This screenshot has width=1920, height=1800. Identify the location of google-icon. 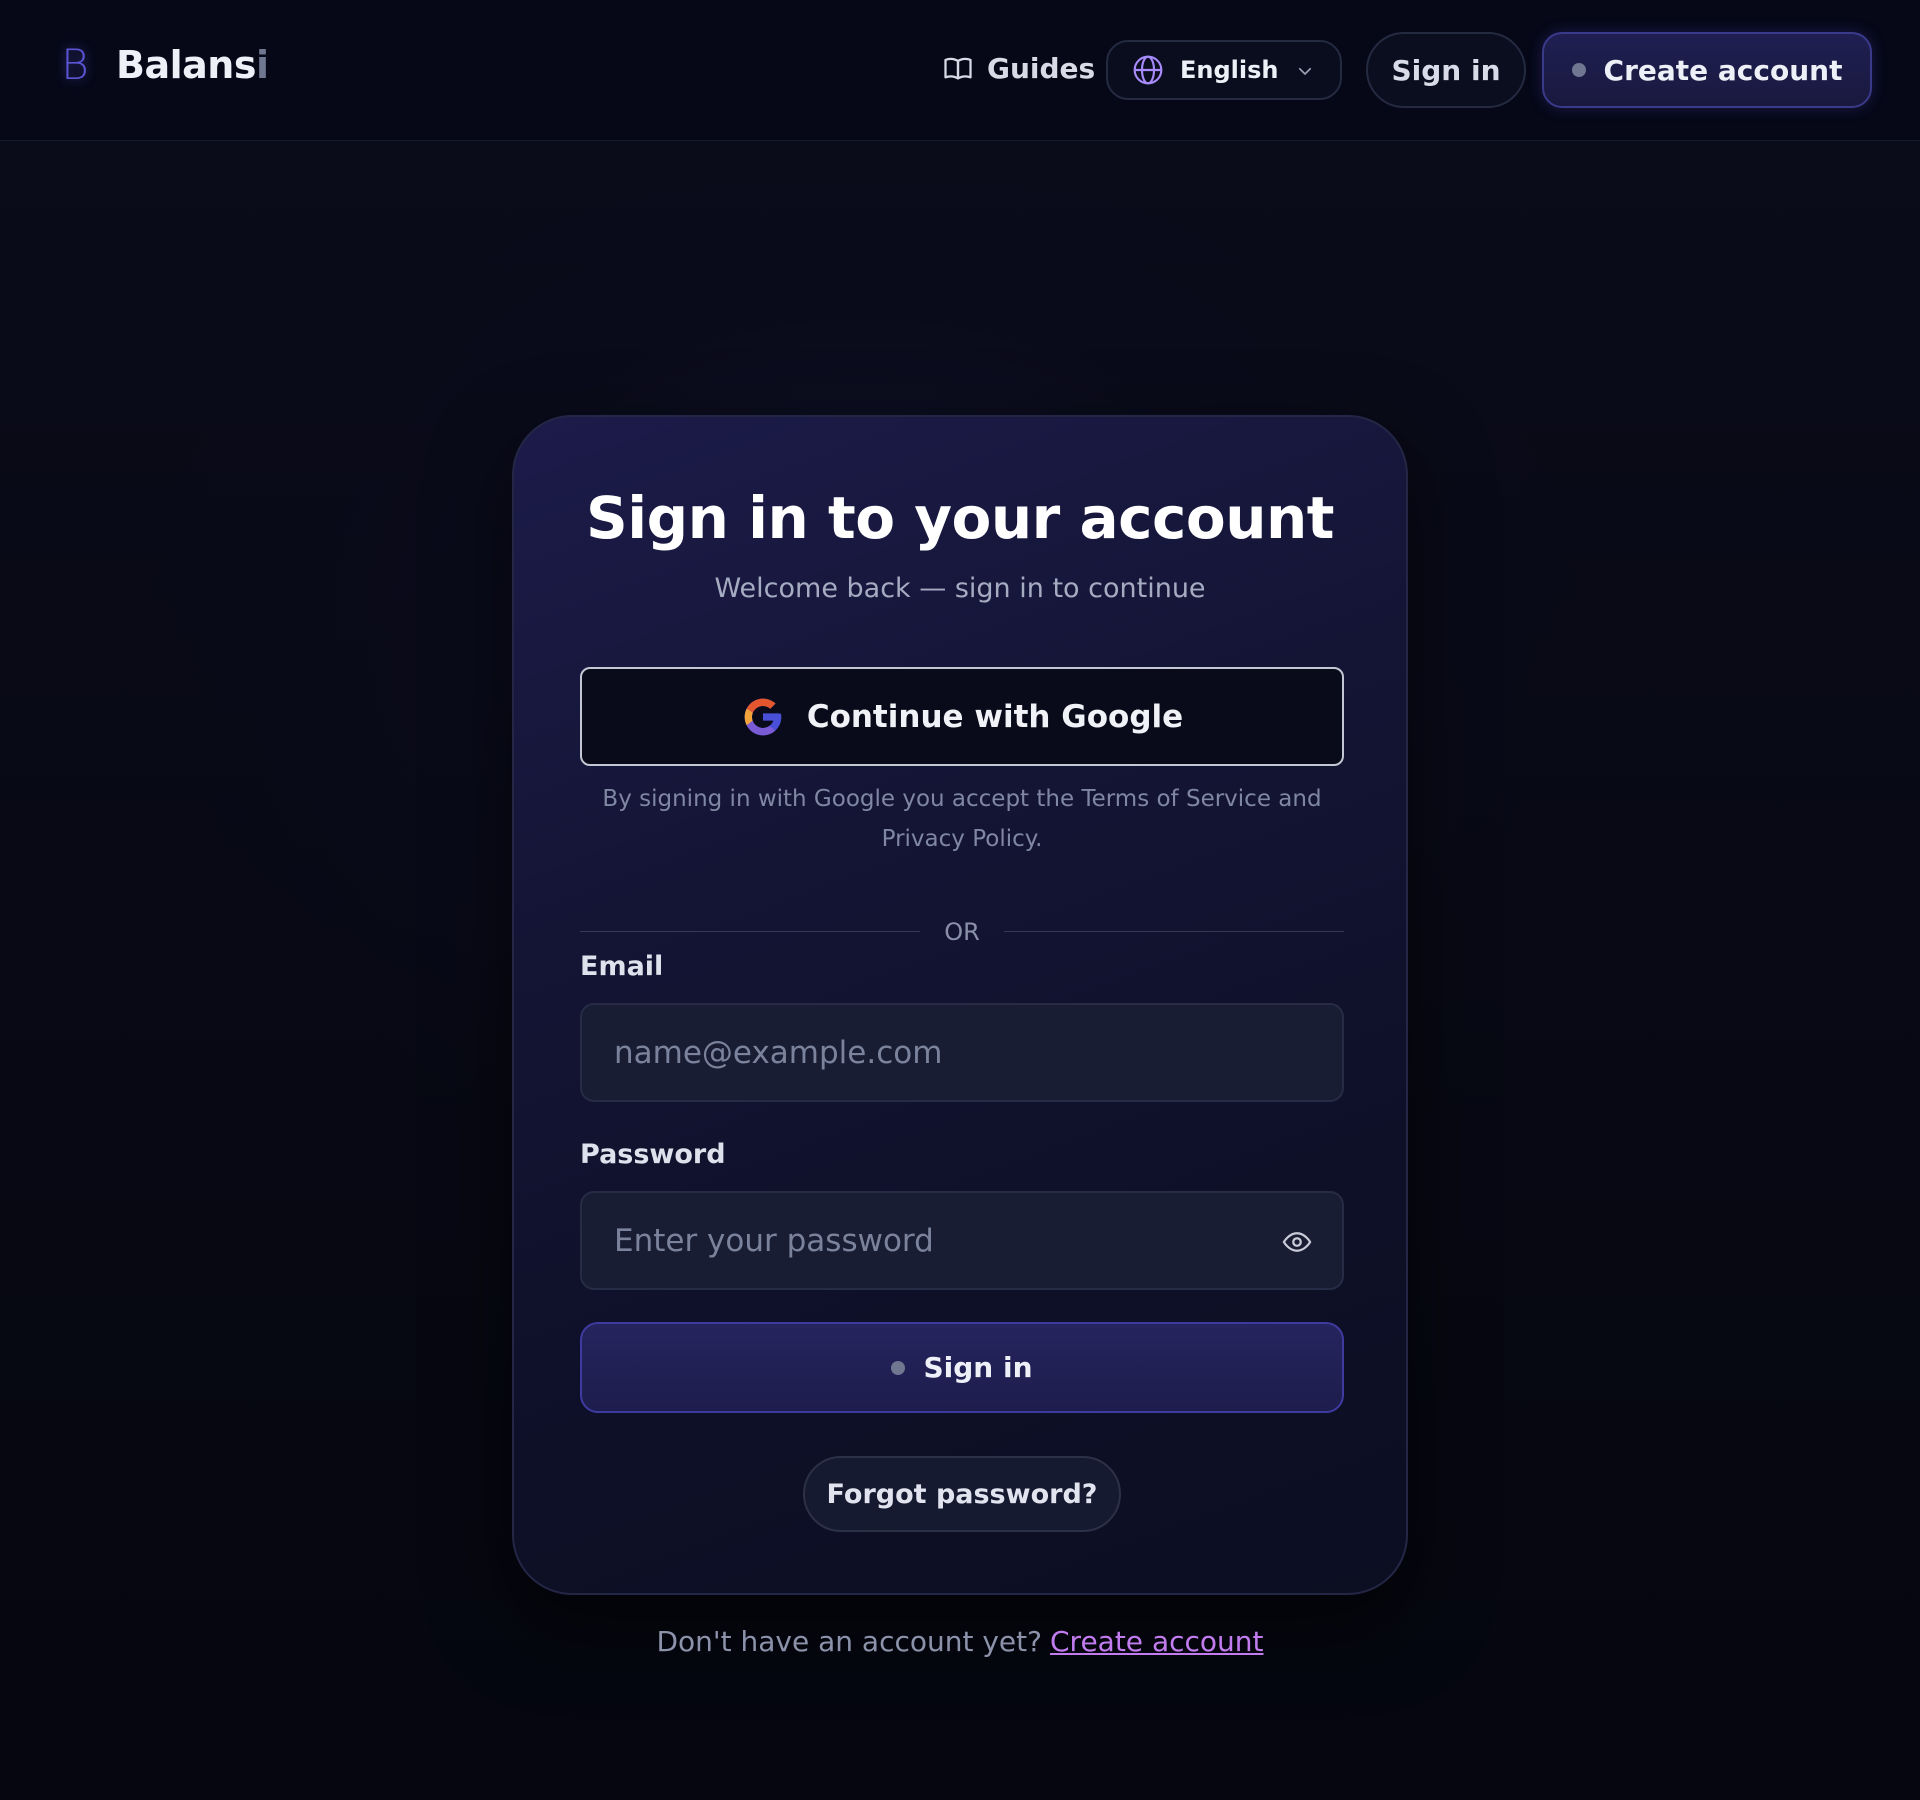
(763, 716).